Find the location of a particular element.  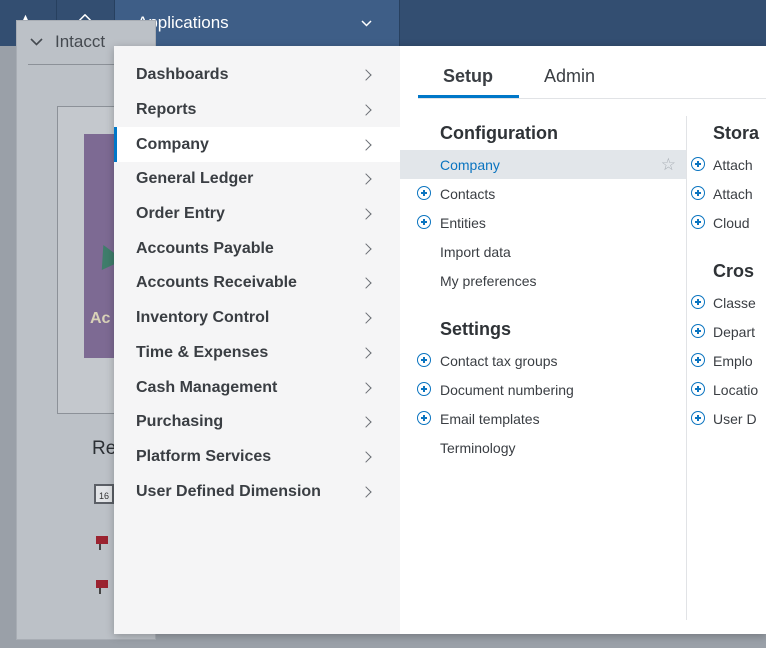

menu-item-terminology: Terminology is located at coordinates (543, 447).